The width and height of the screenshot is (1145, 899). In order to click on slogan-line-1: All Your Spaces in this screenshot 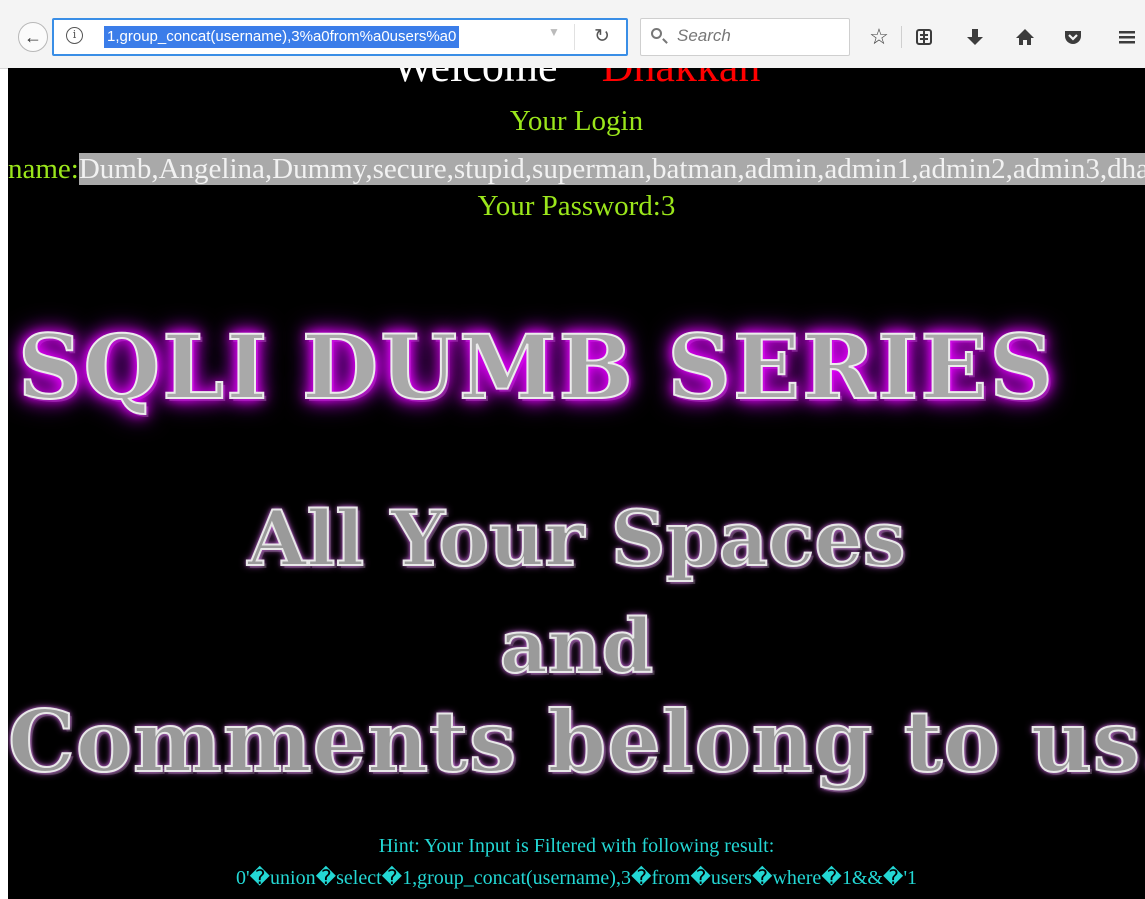, I will do `click(577, 538)`.